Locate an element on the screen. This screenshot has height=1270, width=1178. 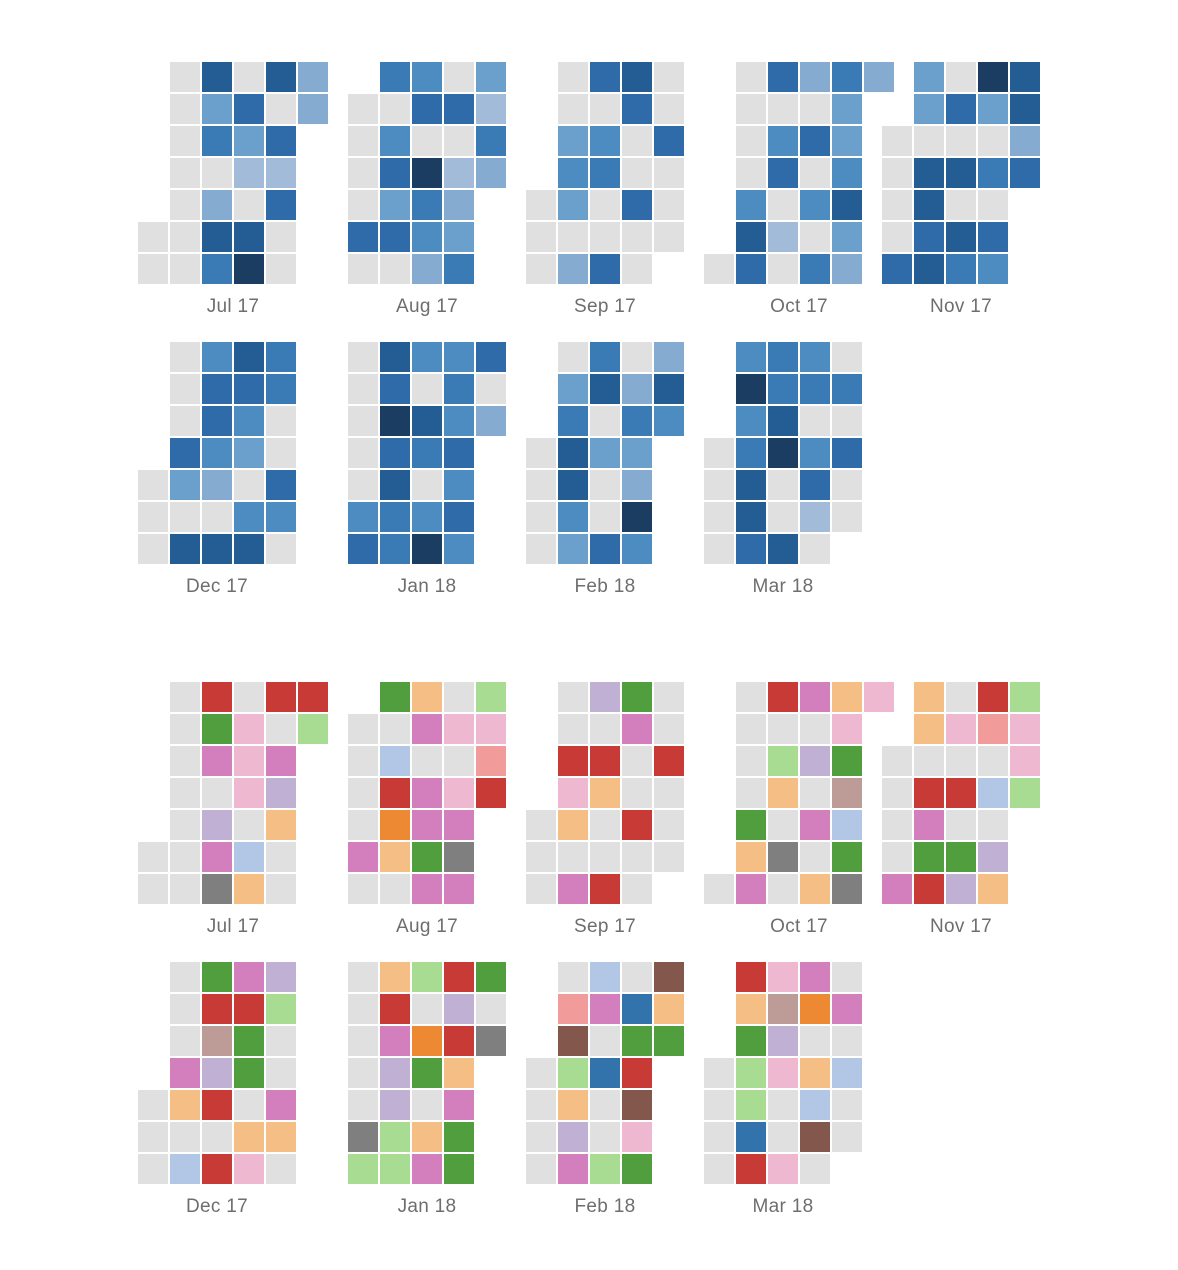
month-label: Feb 18 is located at coordinates (605, 586).